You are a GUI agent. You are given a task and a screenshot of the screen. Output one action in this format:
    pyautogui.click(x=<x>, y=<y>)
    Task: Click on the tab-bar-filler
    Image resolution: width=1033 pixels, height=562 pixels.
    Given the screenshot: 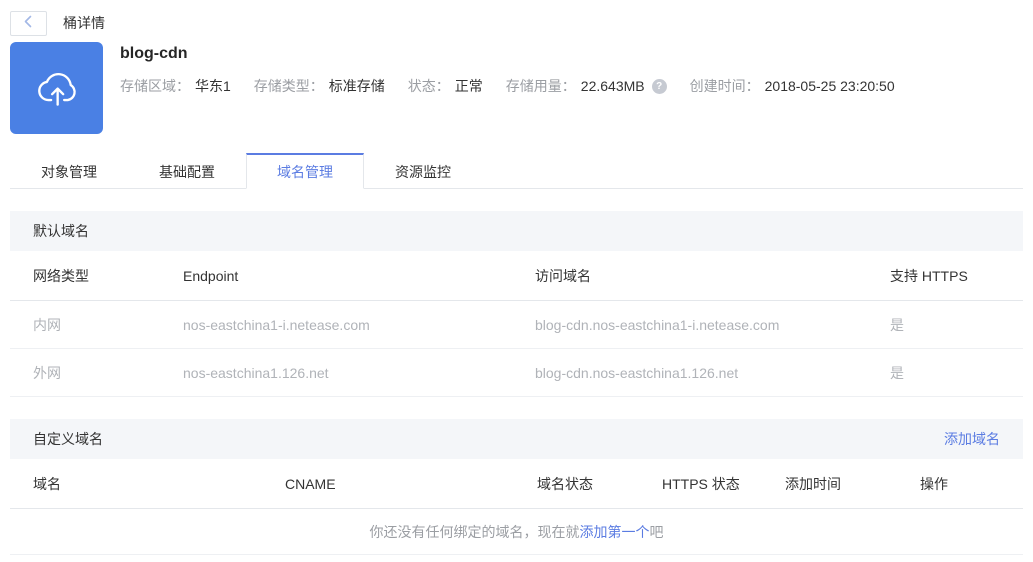 What is the action you would take?
    pyautogui.click(x=752, y=171)
    